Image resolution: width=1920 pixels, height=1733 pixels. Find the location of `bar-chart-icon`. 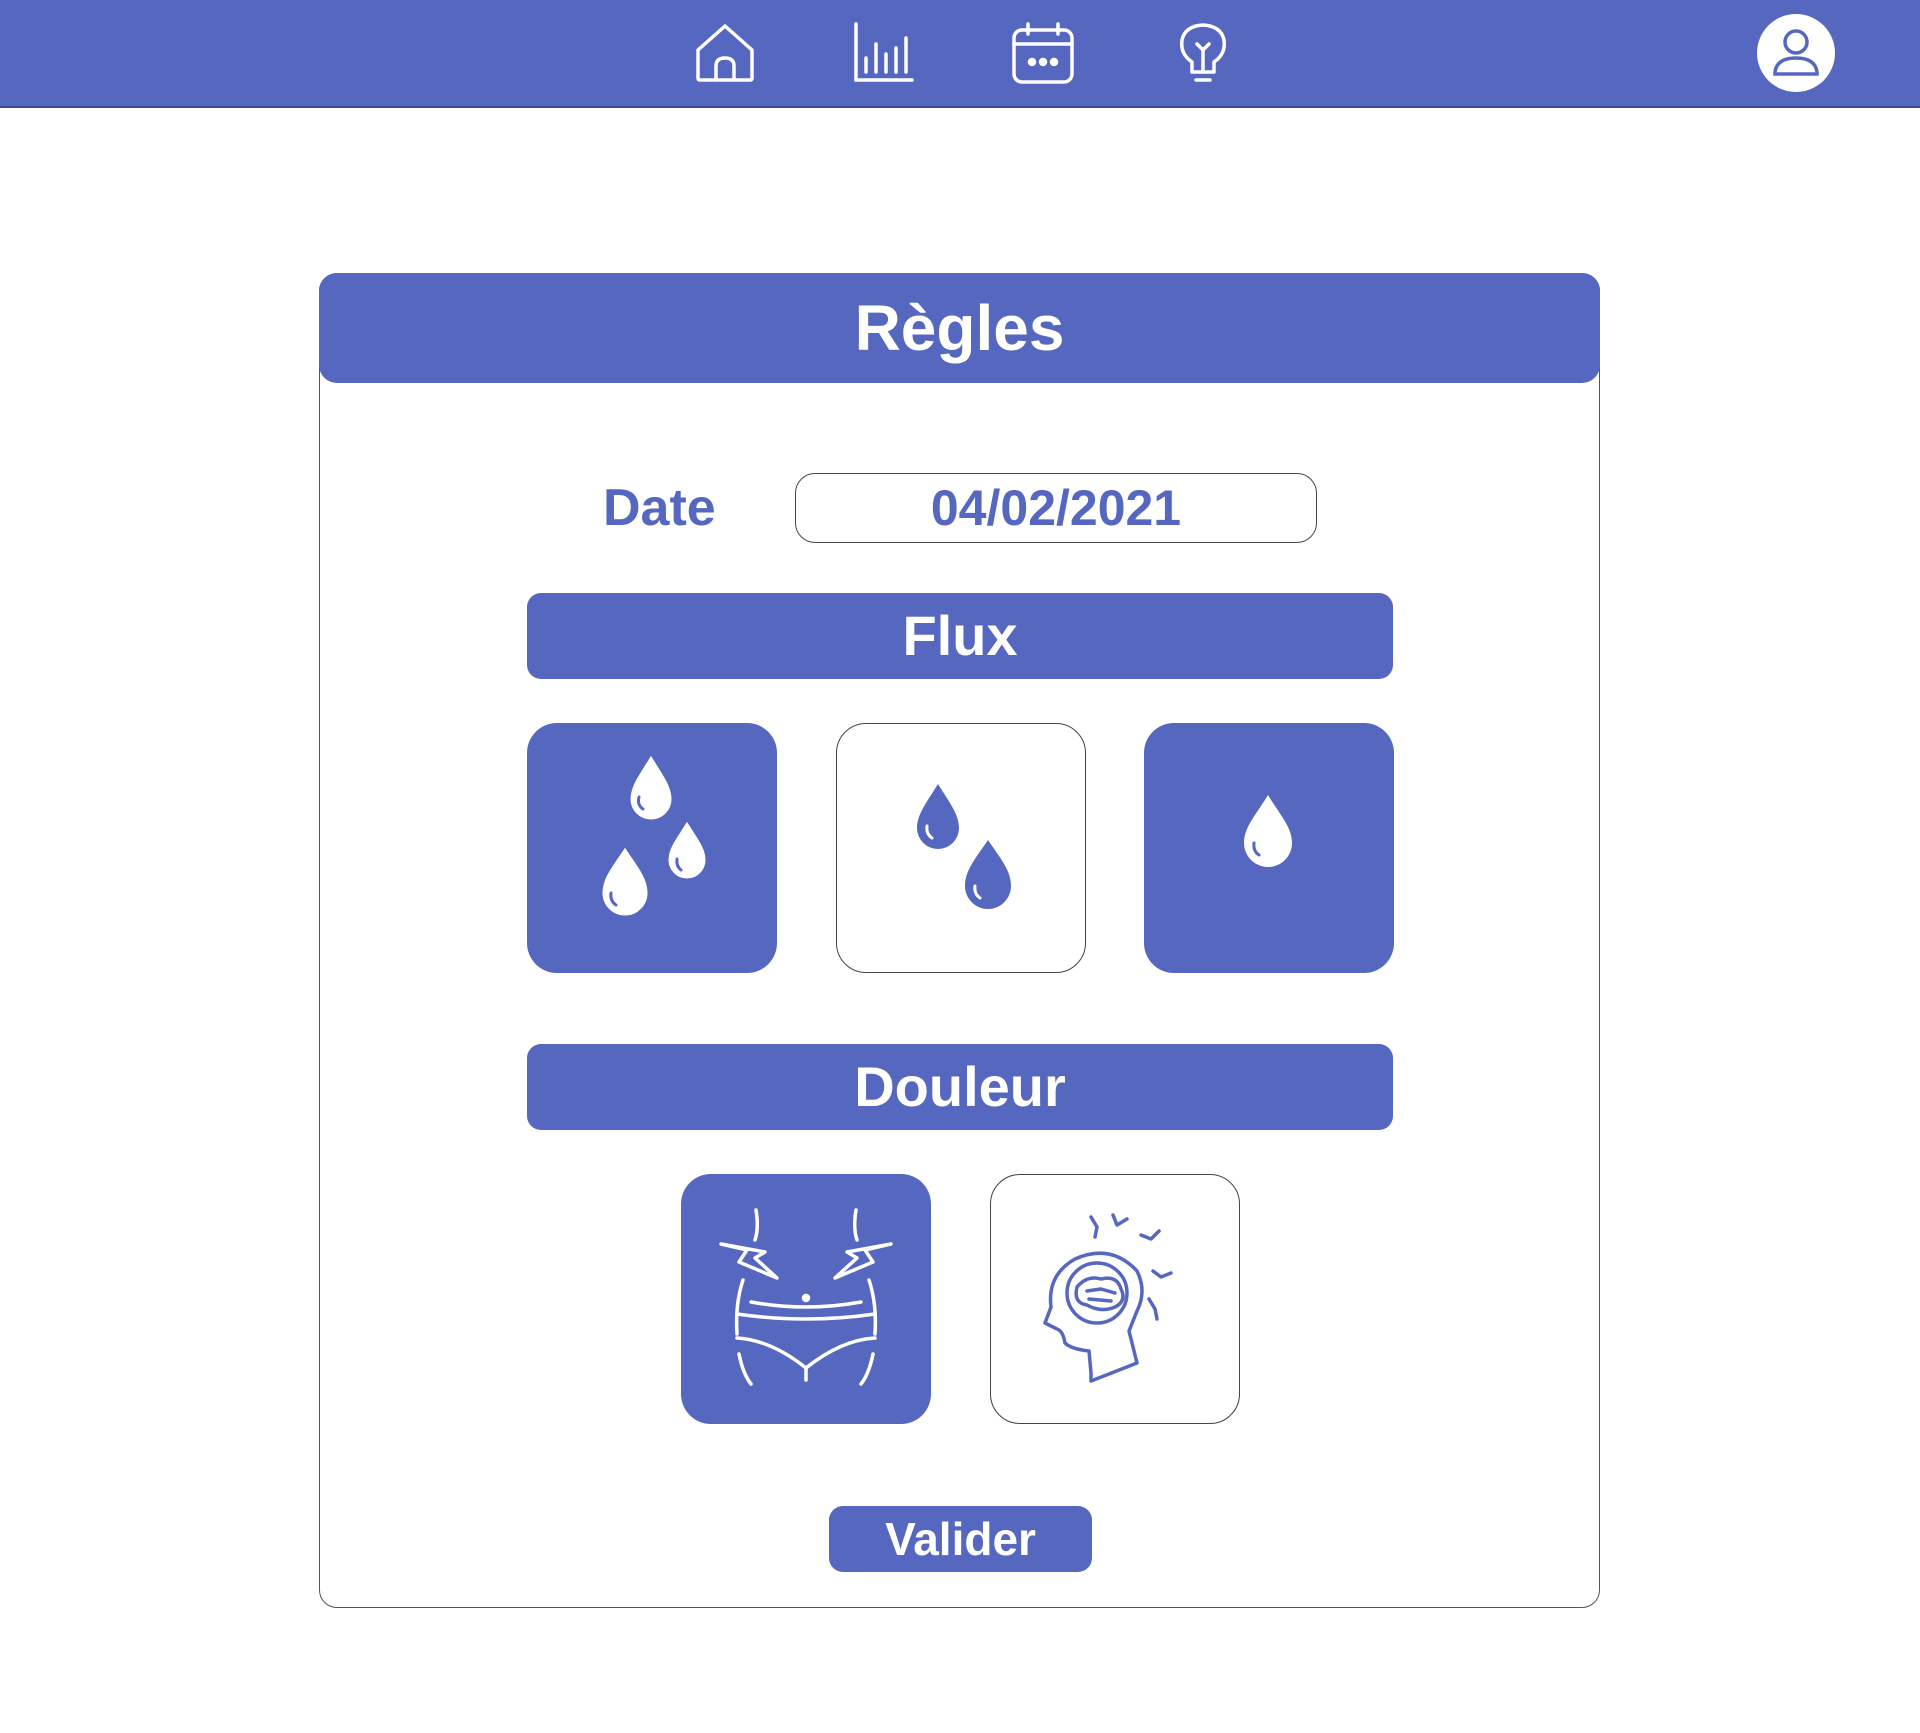

bar-chart-icon is located at coordinates (883, 53).